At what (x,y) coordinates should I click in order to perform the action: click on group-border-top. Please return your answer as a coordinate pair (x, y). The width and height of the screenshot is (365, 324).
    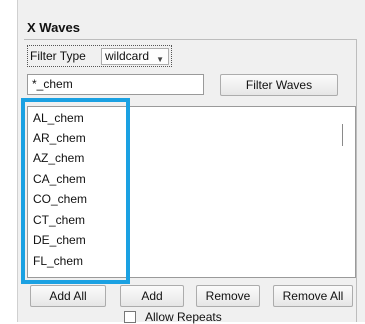
    Looking at the image, I should click on (190, 39).